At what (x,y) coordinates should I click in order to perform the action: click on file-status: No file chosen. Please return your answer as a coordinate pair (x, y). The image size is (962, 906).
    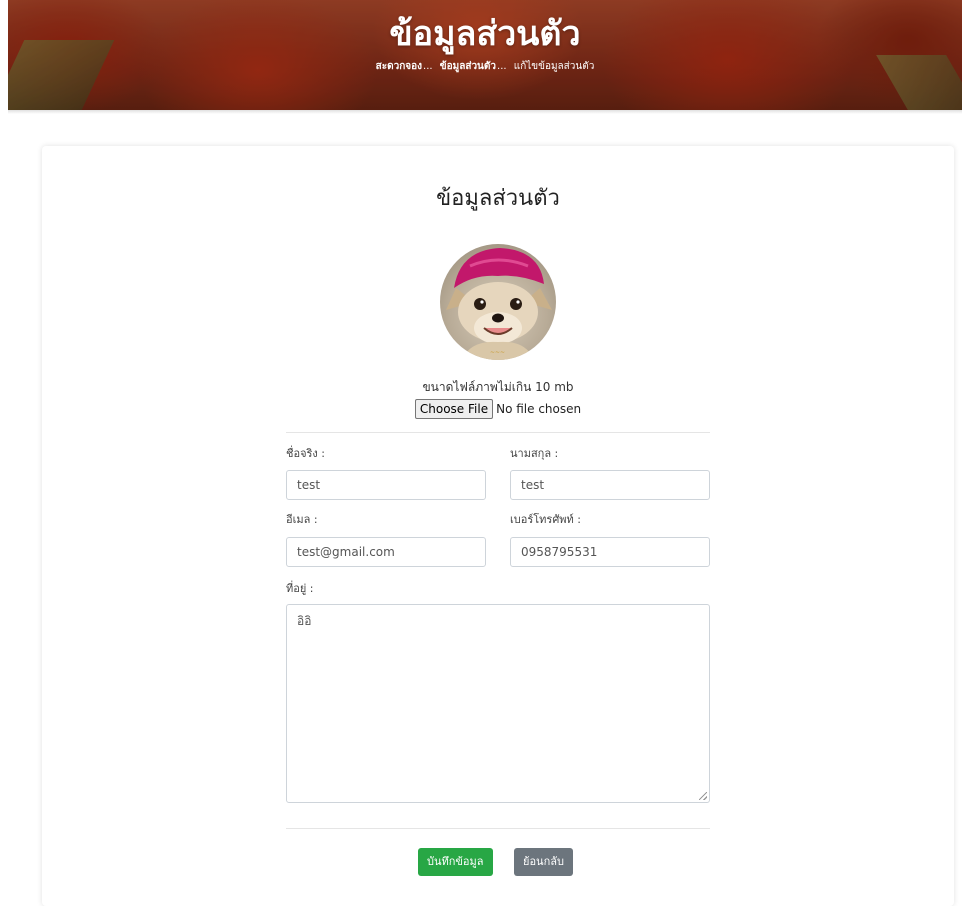
    Looking at the image, I should click on (539, 408).